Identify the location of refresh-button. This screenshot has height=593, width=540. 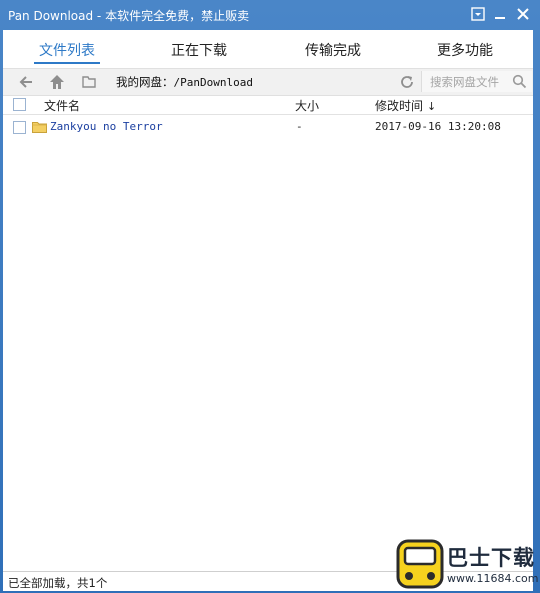
(407, 82).